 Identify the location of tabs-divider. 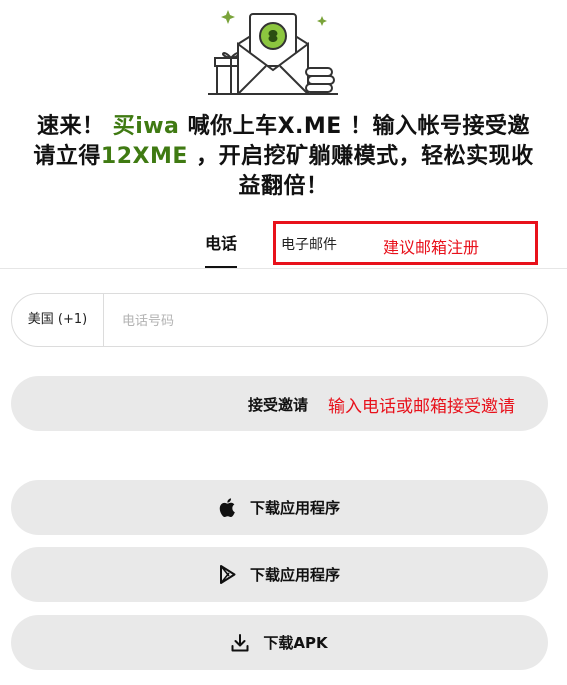
(283, 268).